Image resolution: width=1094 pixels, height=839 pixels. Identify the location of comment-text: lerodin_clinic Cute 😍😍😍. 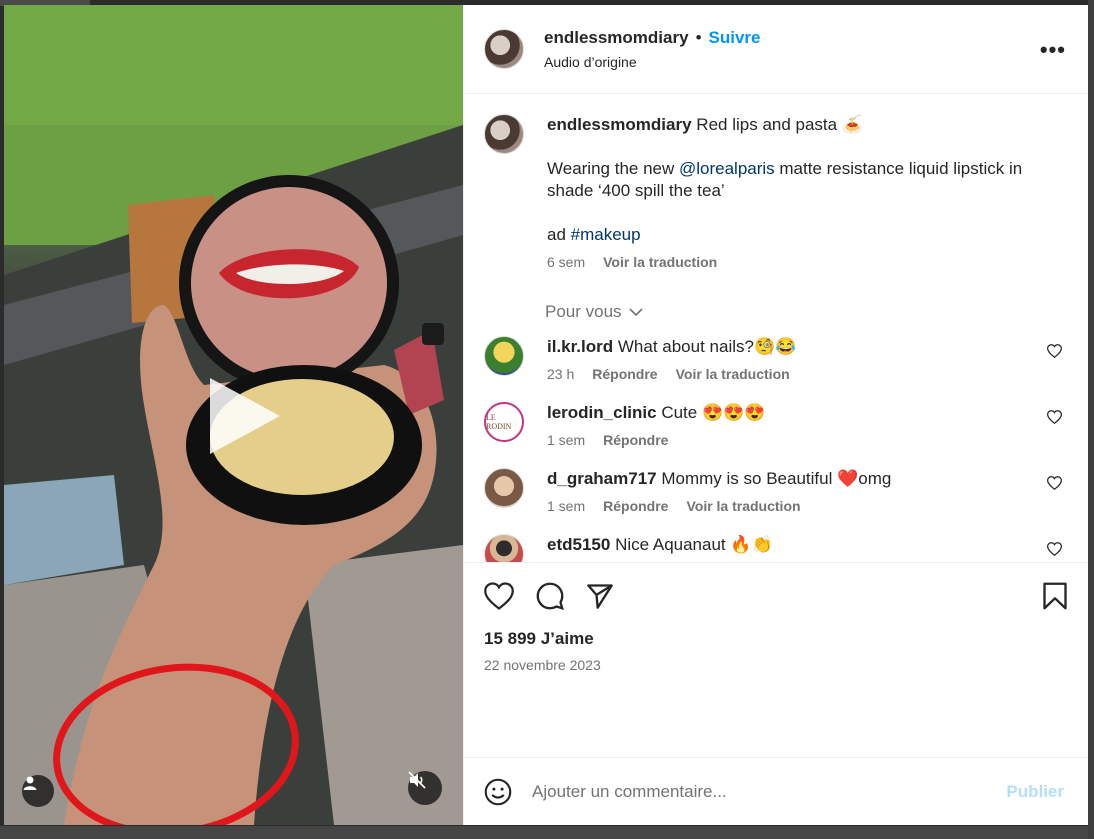
(656, 413).